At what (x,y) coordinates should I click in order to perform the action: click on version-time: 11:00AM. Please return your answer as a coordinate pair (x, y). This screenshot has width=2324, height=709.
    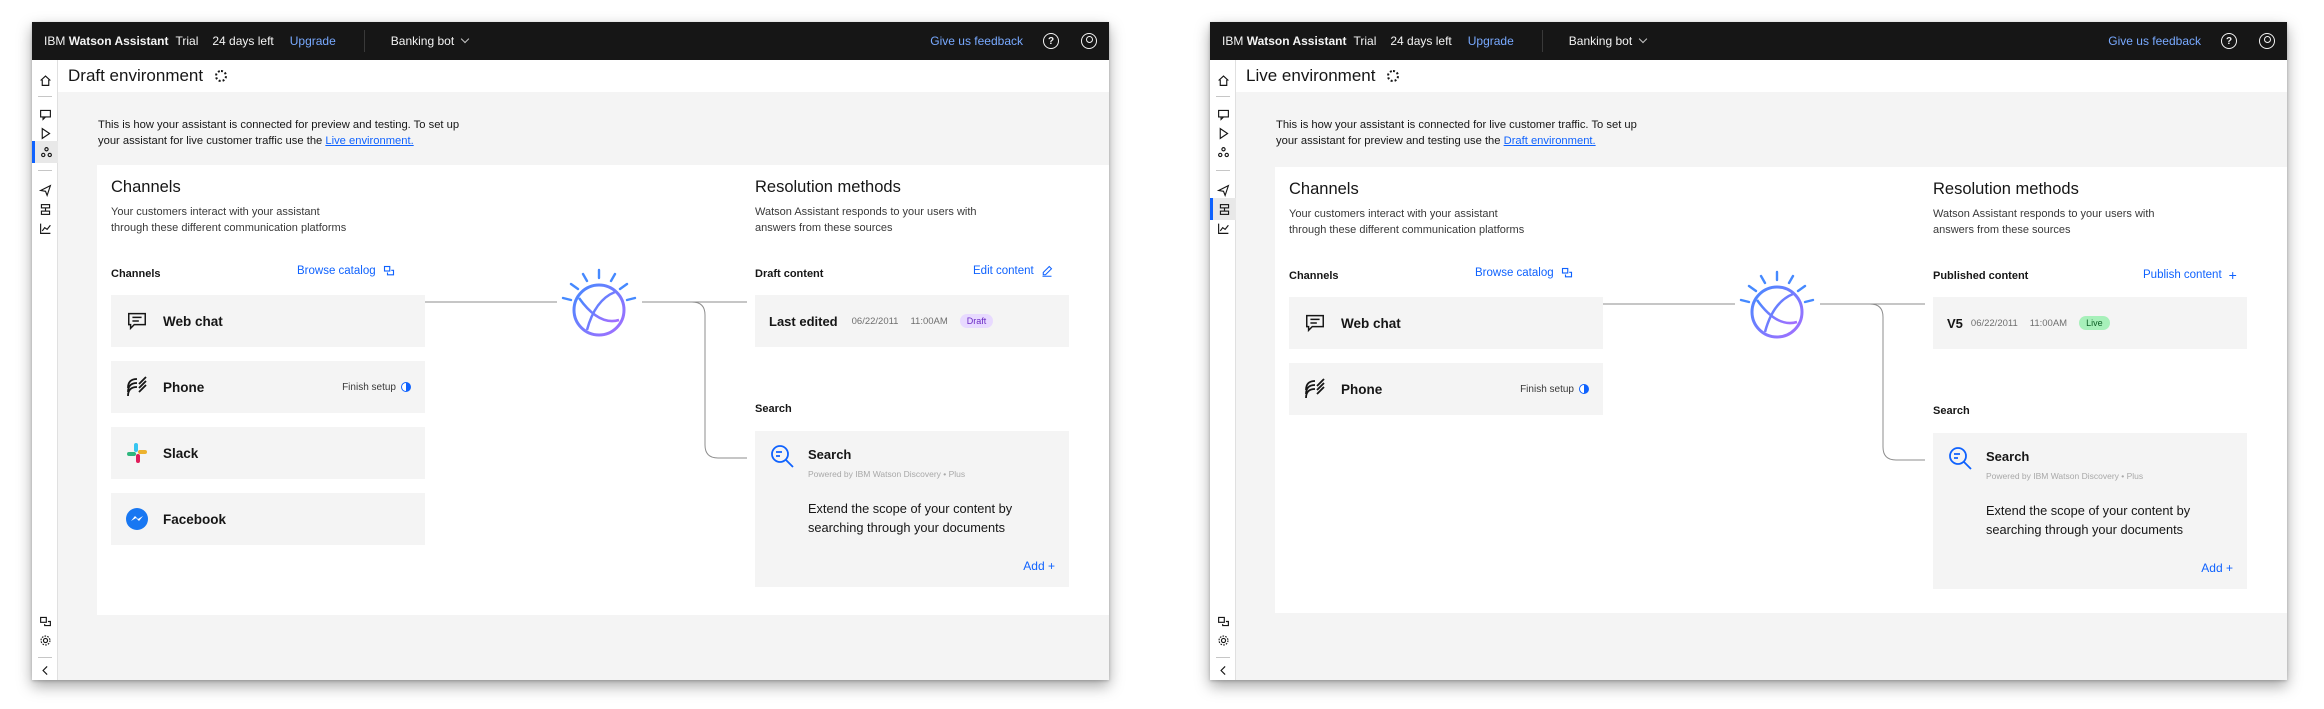
    Looking at the image, I should click on (929, 321).